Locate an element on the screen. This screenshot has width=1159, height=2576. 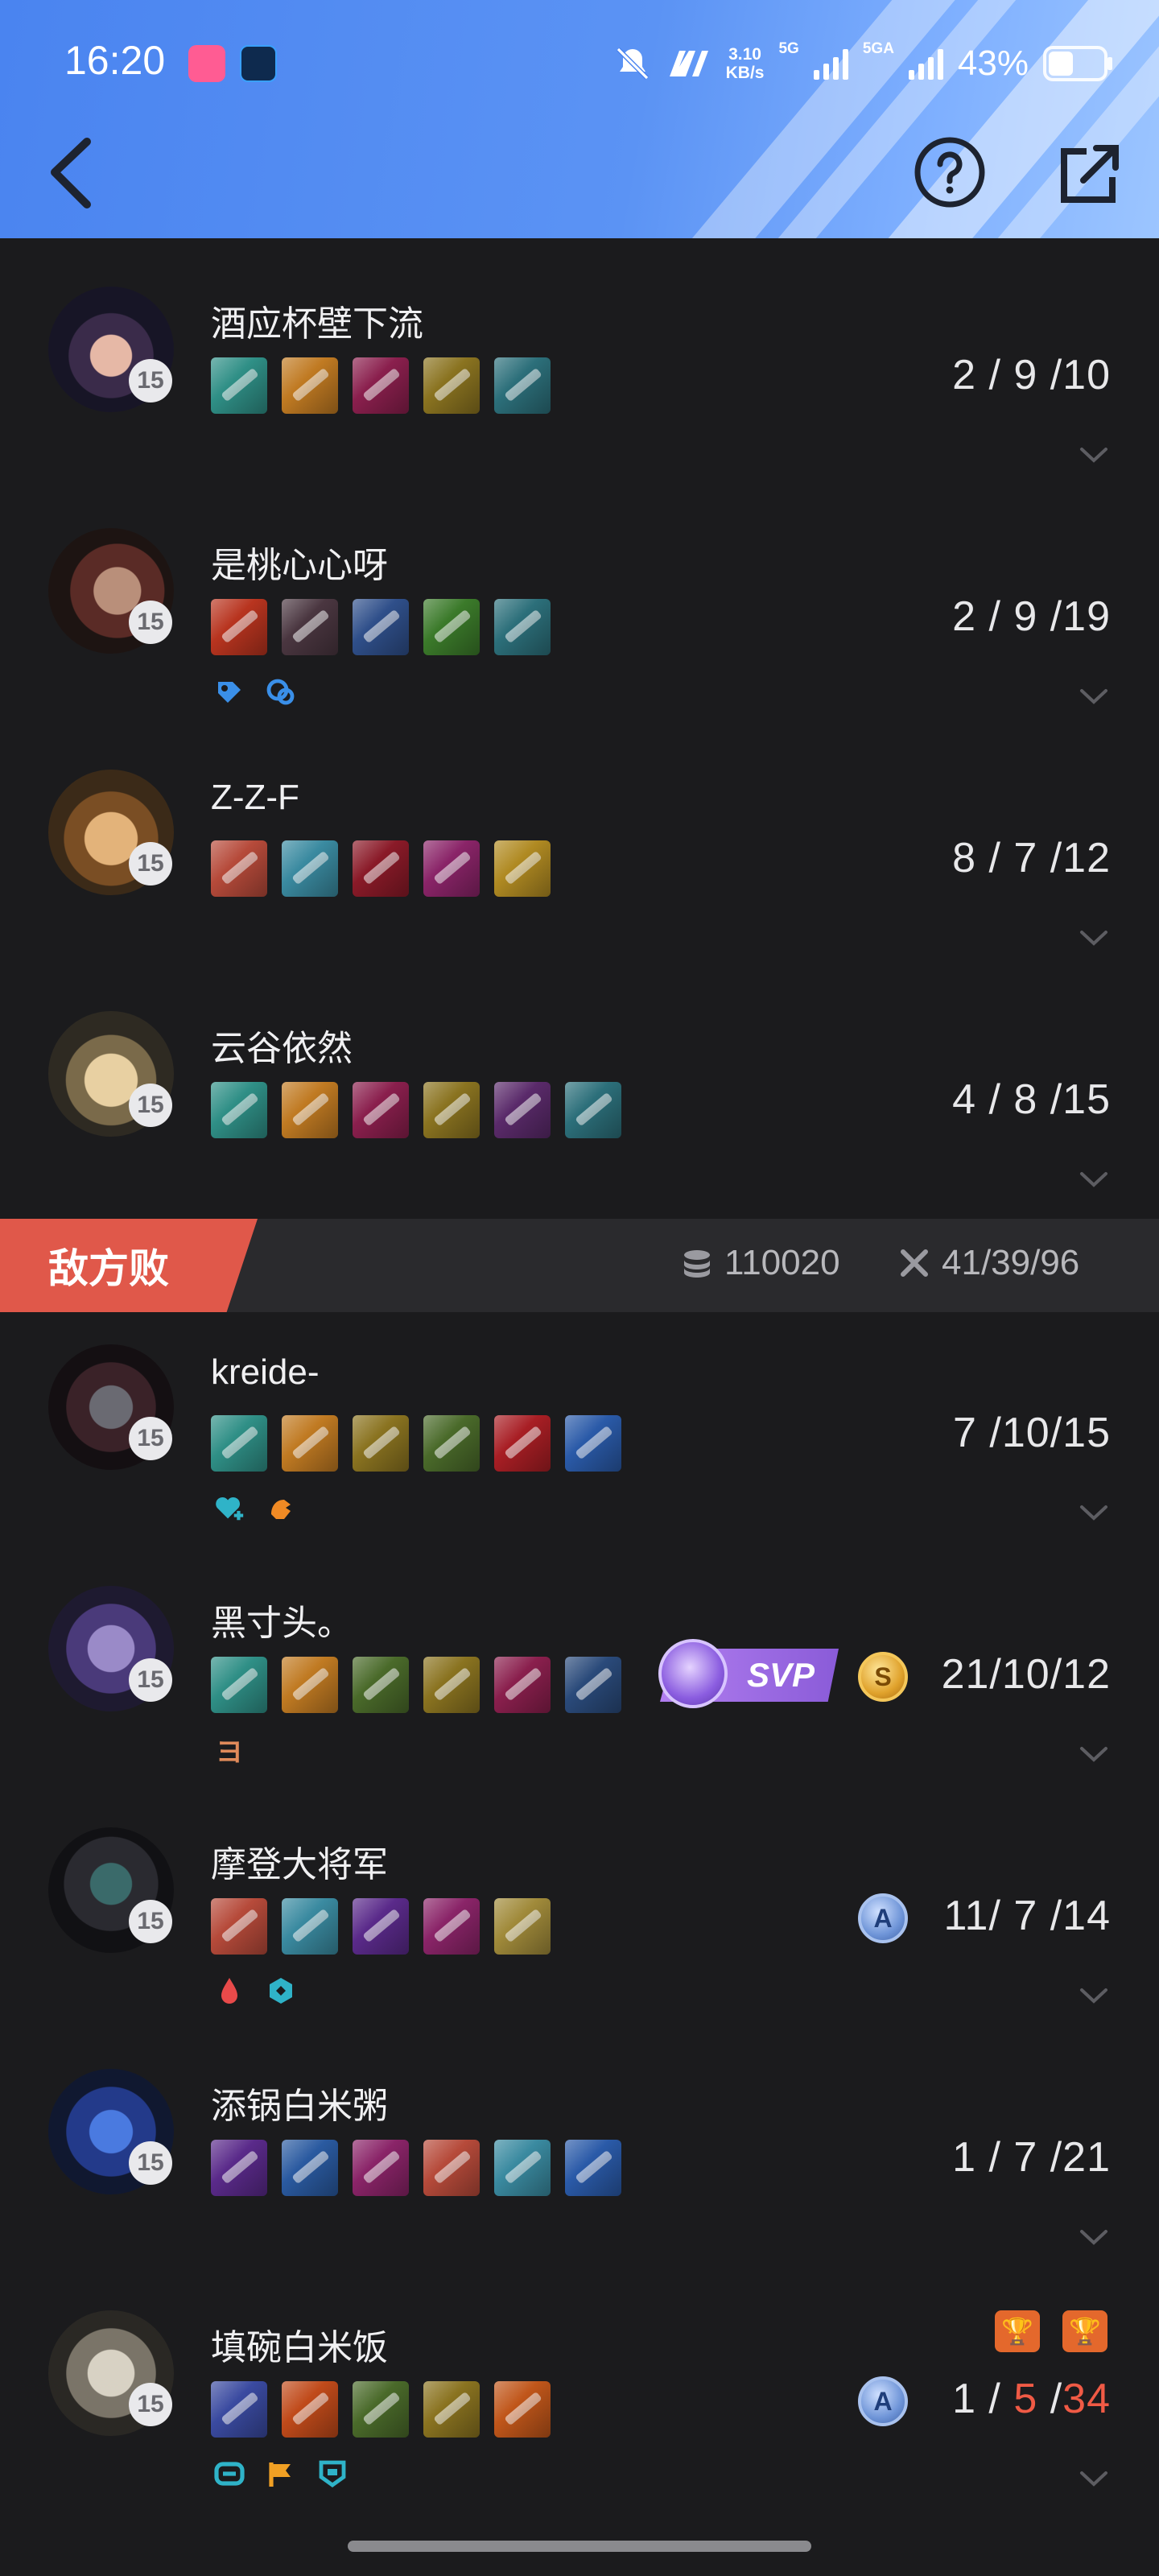
header: 16:20 3.10 KB/s 5G 5GA 43% is located at coordinates (579, 119).